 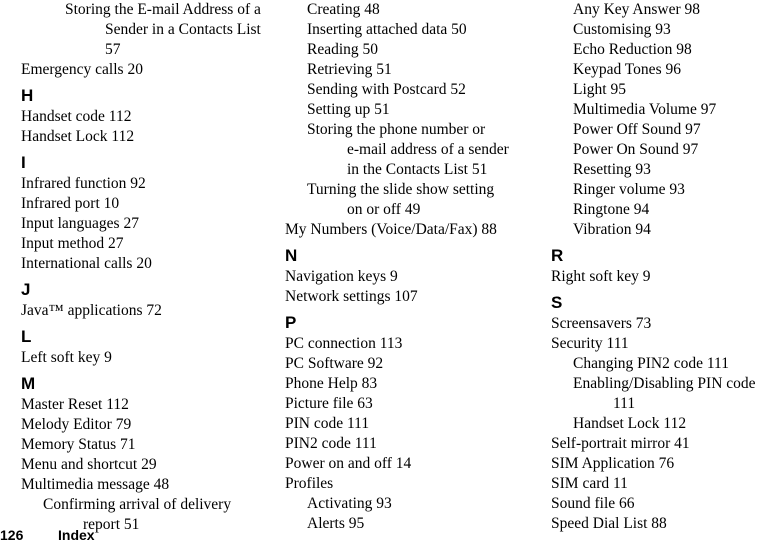 I want to click on index-entry: PC connection 113, so click(x=344, y=343).